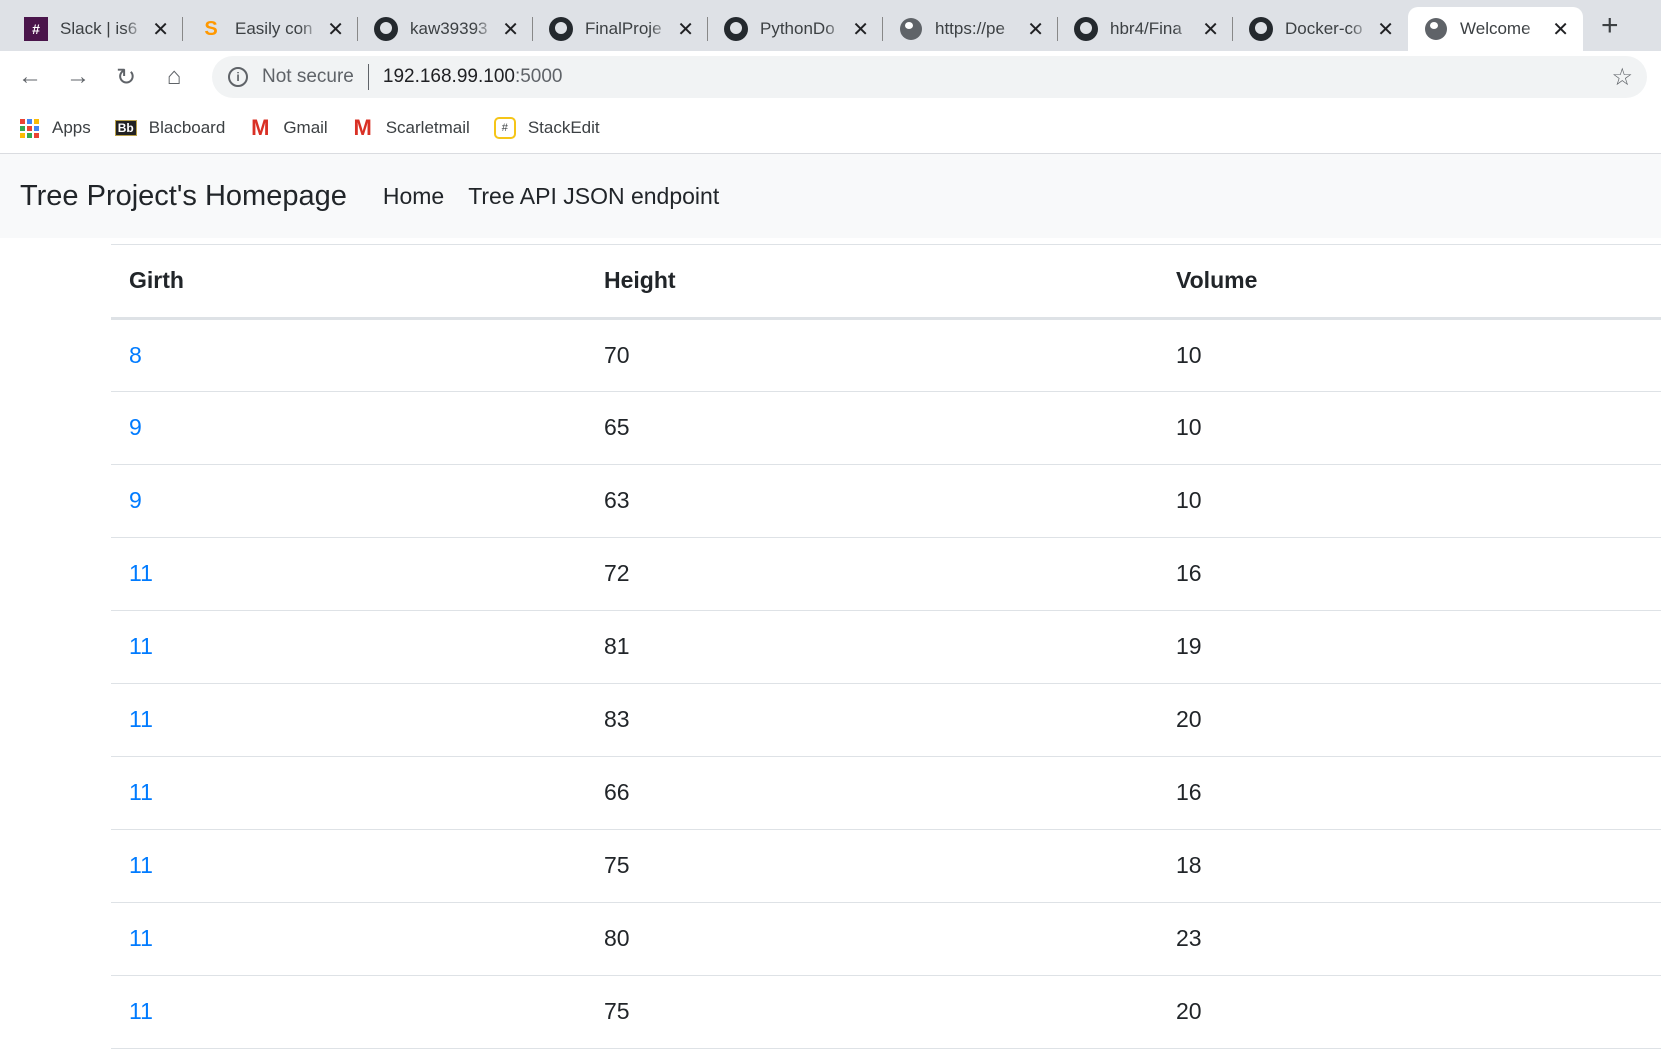 Image resolution: width=1661 pixels, height=1049 pixels. What do you see at coordinates (183, 196) in the screenshot?
I see `navbar-brand: Tree Project's Homepage` at bounding box center [183, 196].